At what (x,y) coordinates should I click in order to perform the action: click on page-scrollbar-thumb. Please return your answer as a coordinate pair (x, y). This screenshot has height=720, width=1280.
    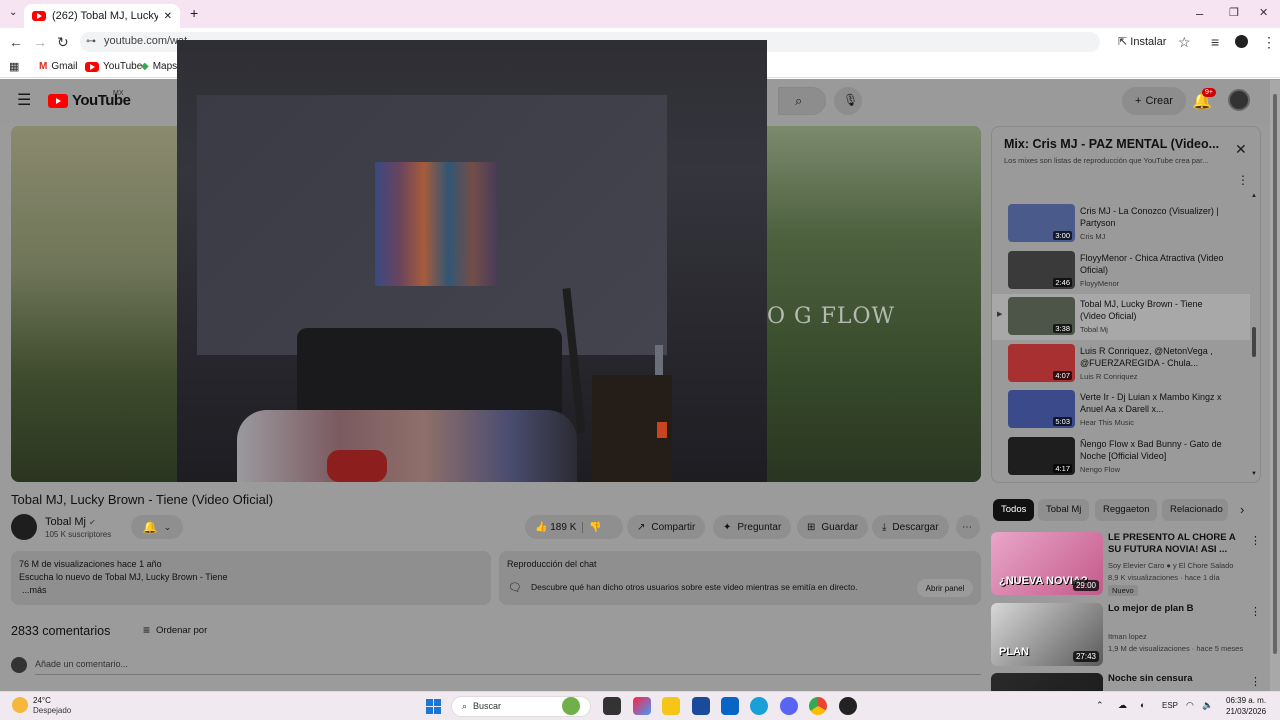
    Looking at the image, I should click on (1275, 374).